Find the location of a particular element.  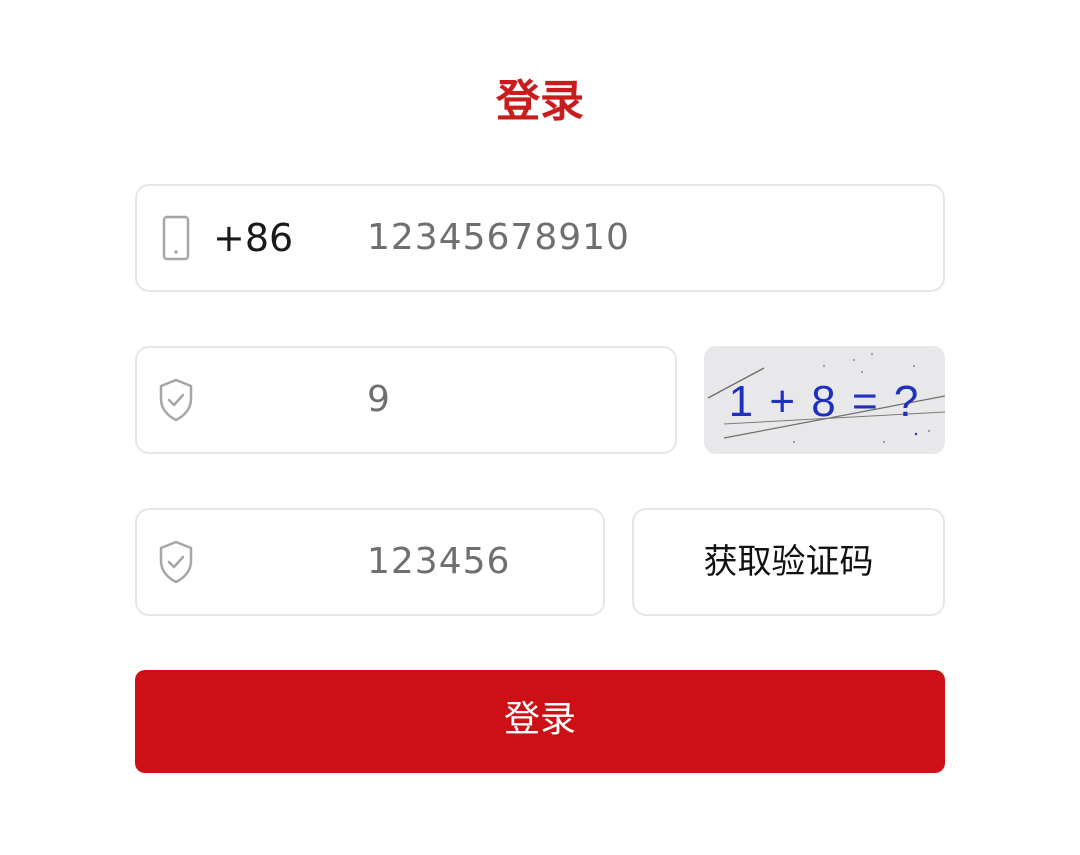

page-title: 登录 is located at coordinates (540, 101).